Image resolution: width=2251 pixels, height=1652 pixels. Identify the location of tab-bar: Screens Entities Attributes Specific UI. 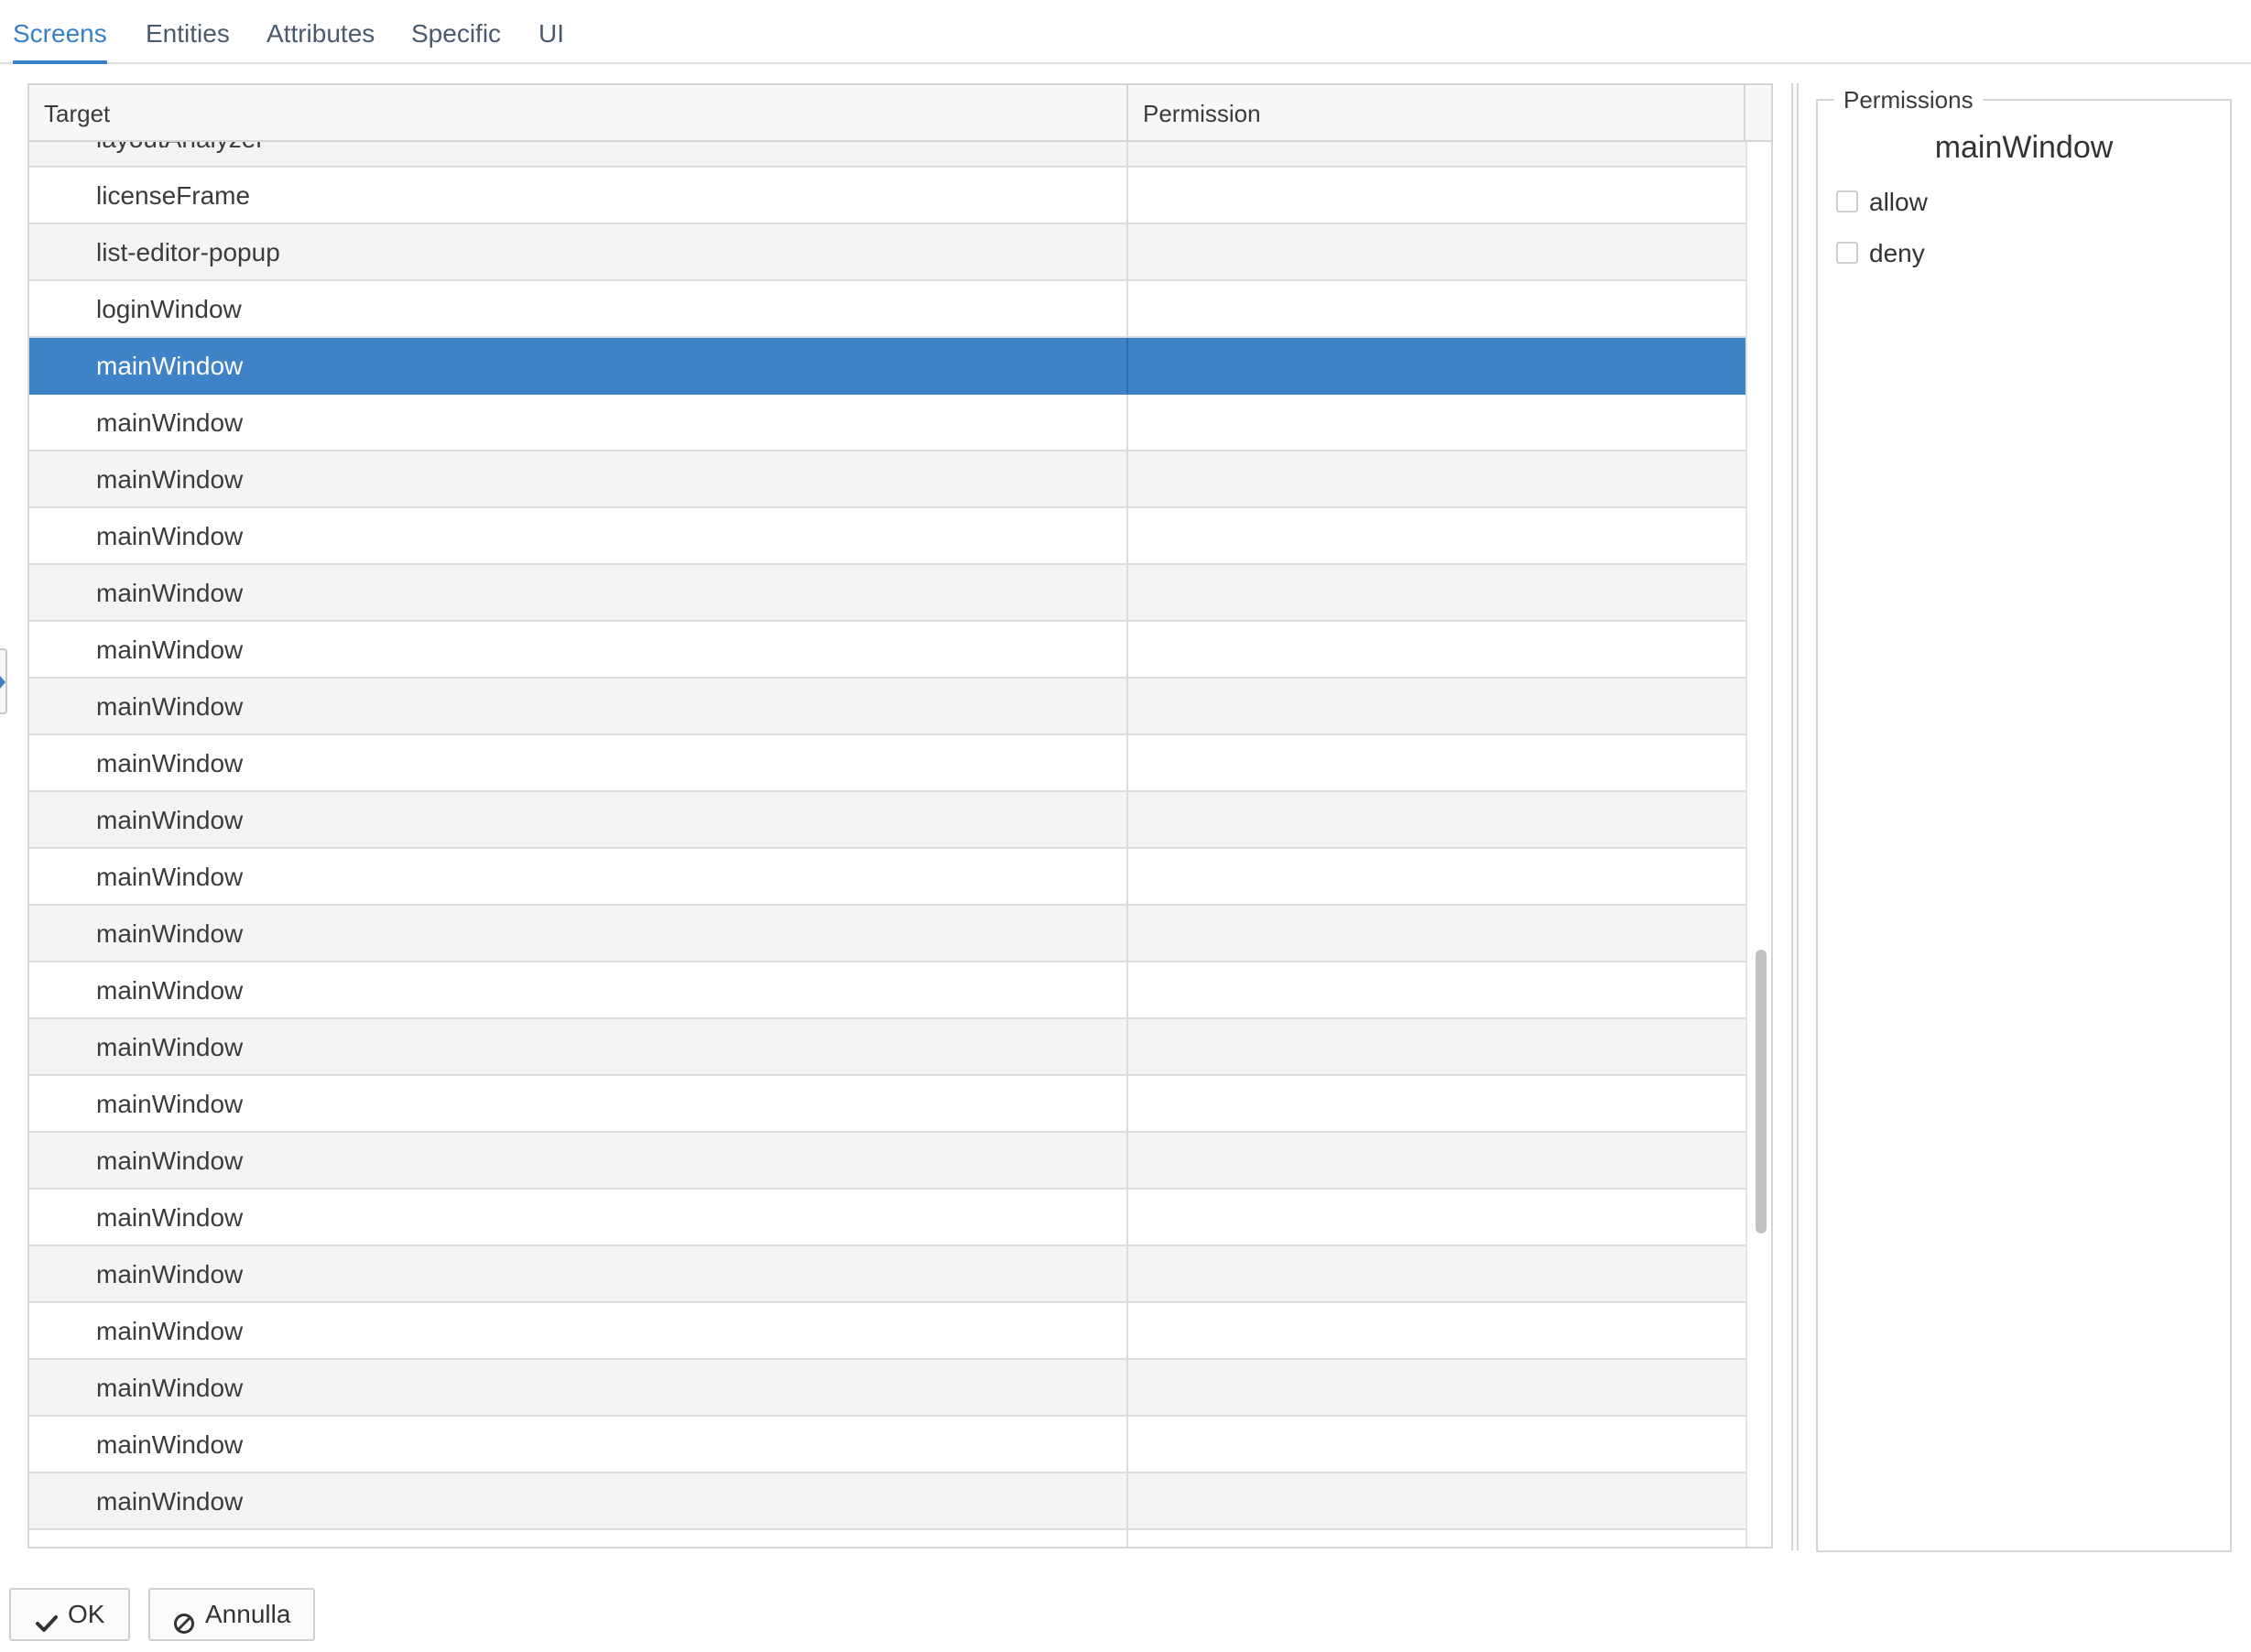
(1125, 32).